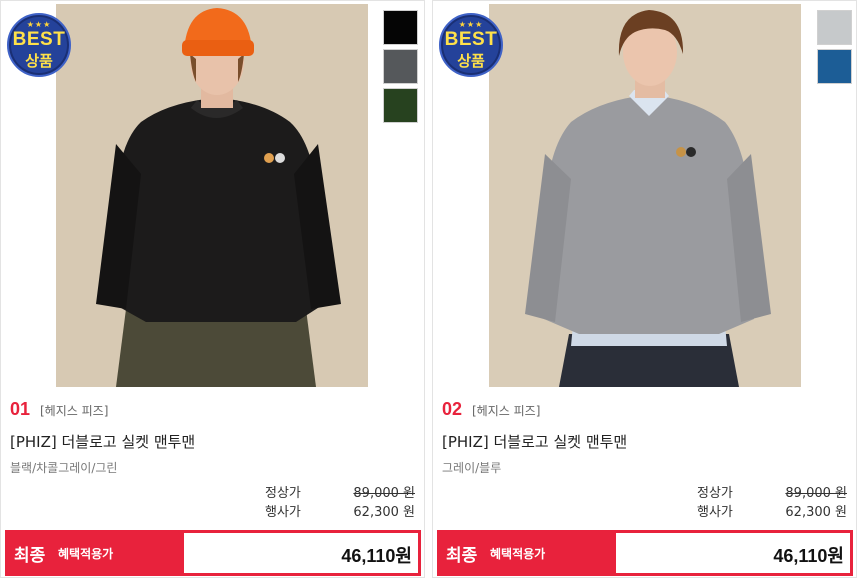 The image size is (858, 578). I want to click on color-swatch-gray, so click(834, 27).